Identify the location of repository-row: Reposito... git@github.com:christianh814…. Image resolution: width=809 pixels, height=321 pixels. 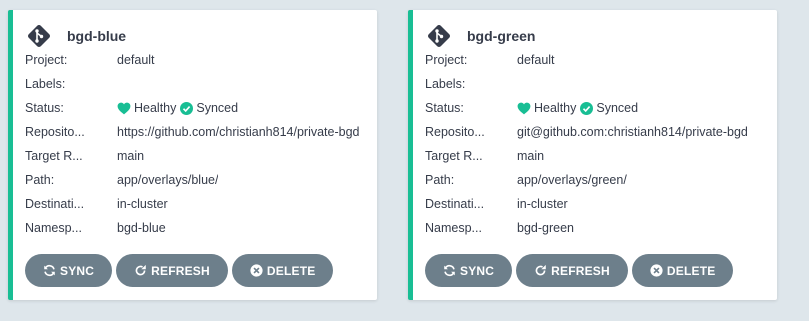
(597, 132).